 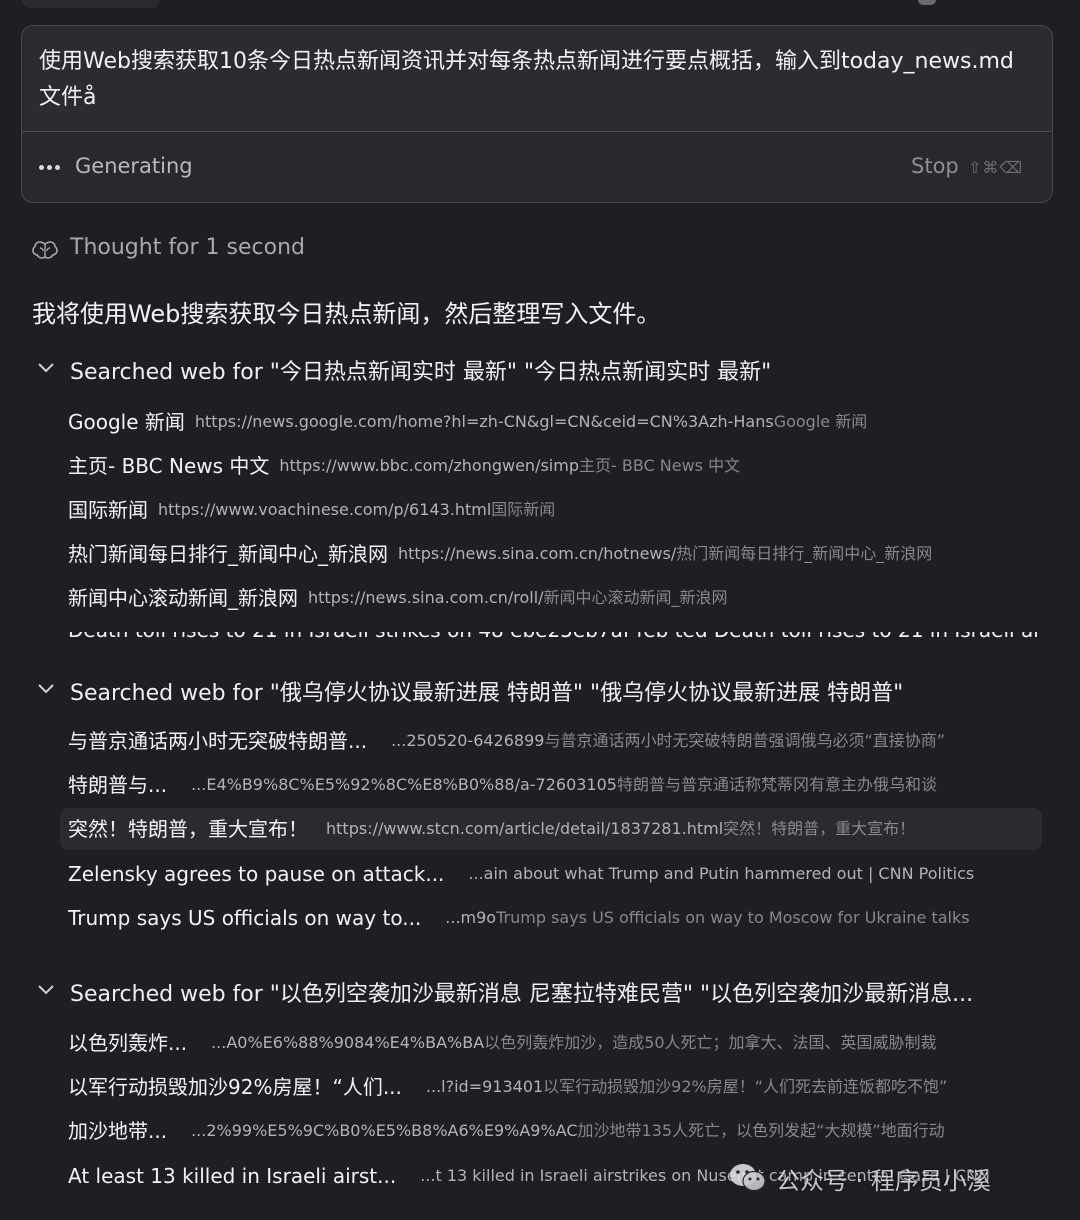 I want to click on wechat-icon, so click(x=748, y=1178).